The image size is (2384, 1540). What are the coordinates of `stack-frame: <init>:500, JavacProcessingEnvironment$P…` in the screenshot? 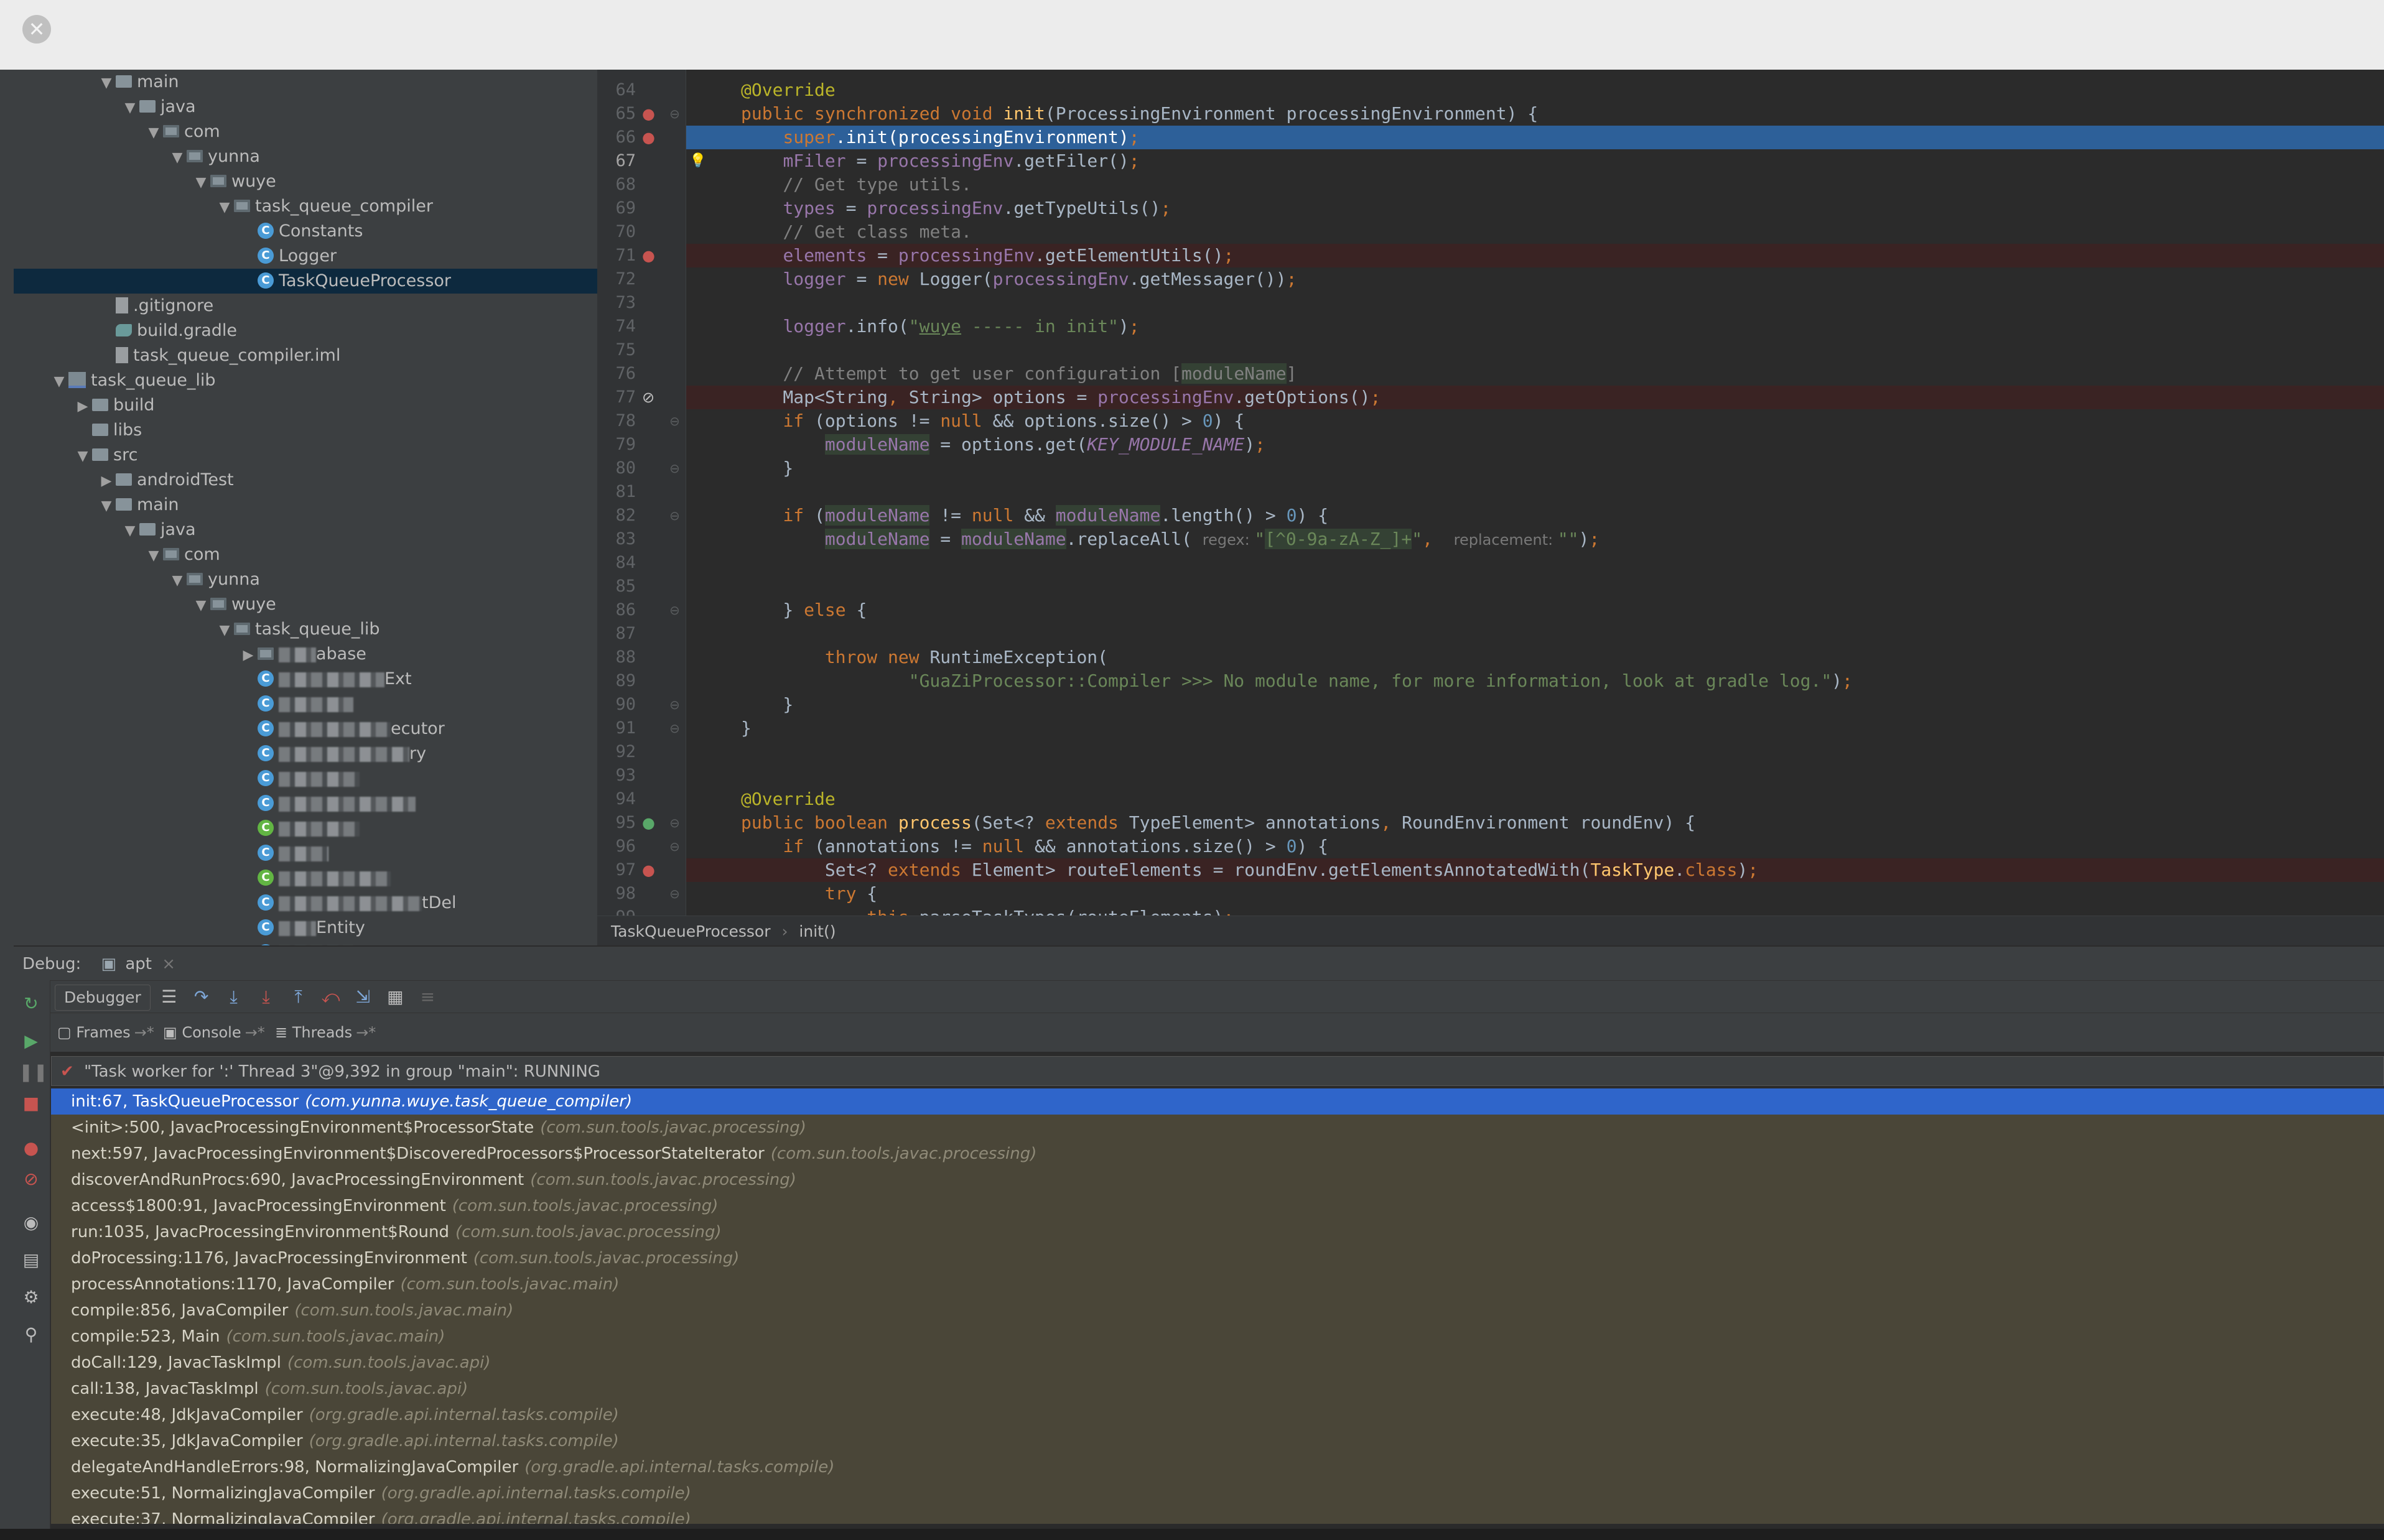 It's located at (1217, 1128).